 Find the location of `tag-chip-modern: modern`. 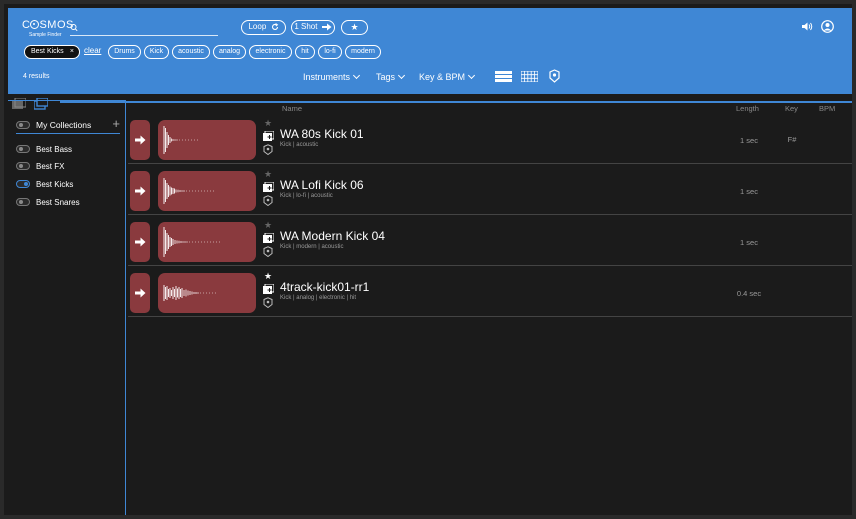

tag-chip-modern: modern is located at coordinates (363, 52).